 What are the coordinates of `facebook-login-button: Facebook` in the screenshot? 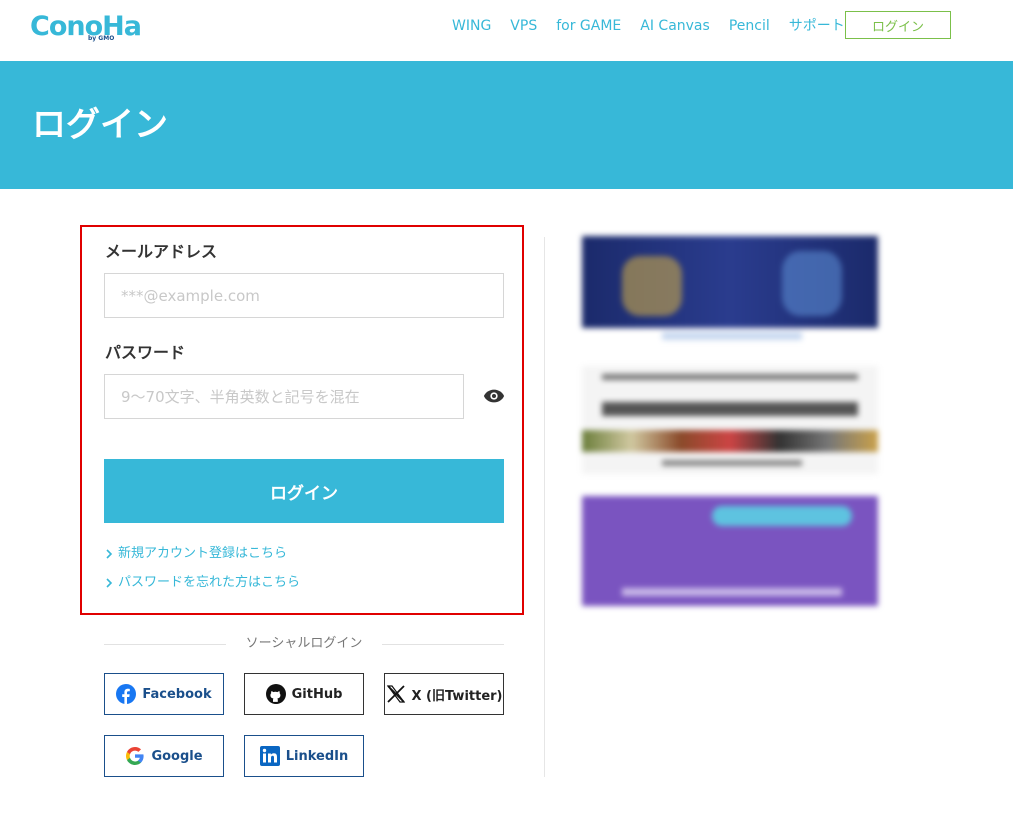 It's located at (164, 694).